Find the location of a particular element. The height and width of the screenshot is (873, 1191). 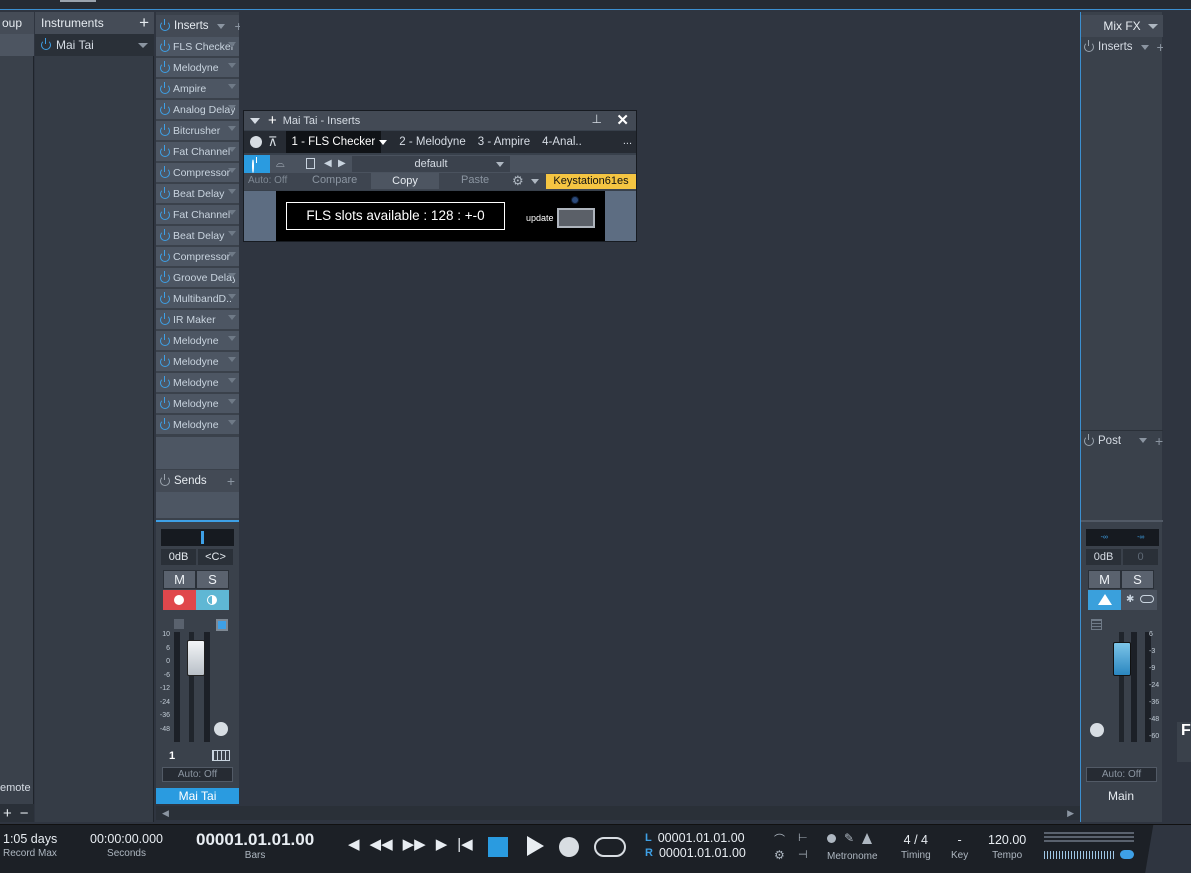

main-layout-icon is located at coordinates (1096, 624).